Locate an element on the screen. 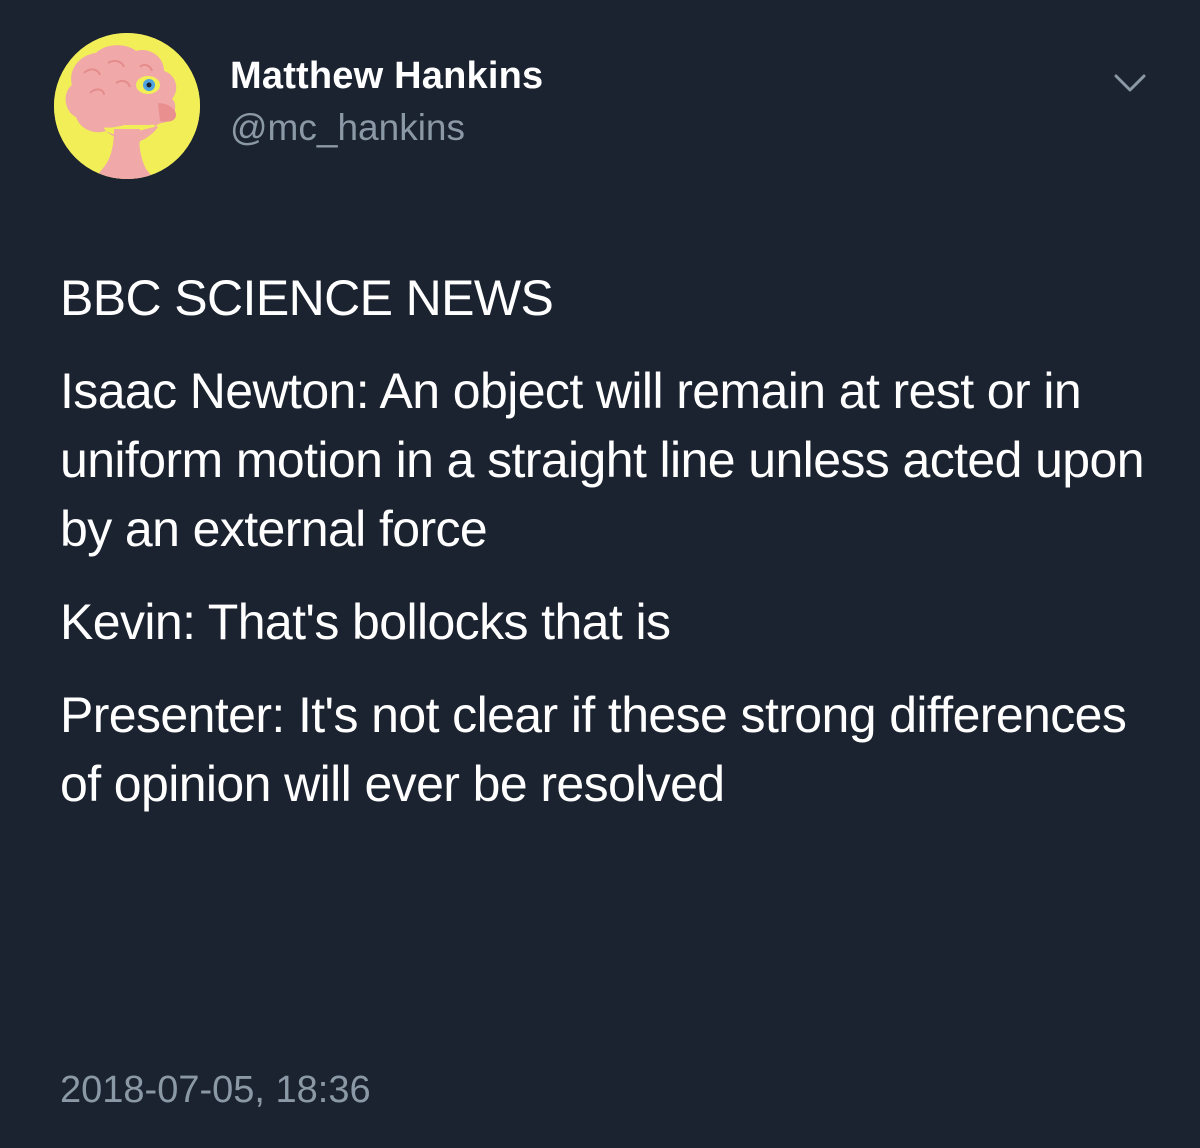 This screenshot has width=1200, height=1148. tweet-timestamp: 2018-07-05, 18:36 is located at coordinates (215, 1090).